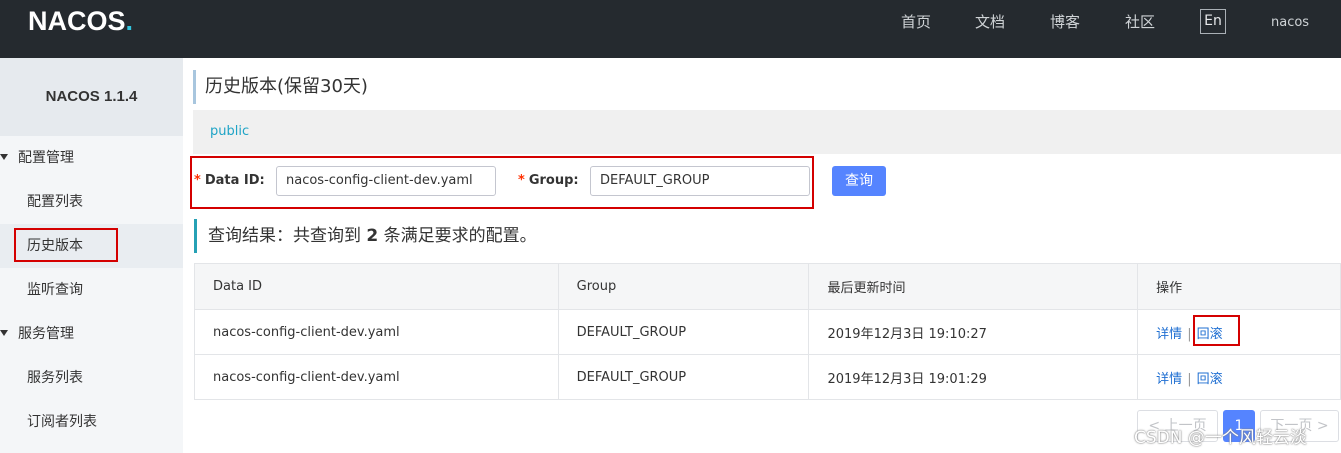 The width and height of the screenshot is (1341, 453). I want to click on result-prefix: 查询结果：共查询到, so click(284, 236).